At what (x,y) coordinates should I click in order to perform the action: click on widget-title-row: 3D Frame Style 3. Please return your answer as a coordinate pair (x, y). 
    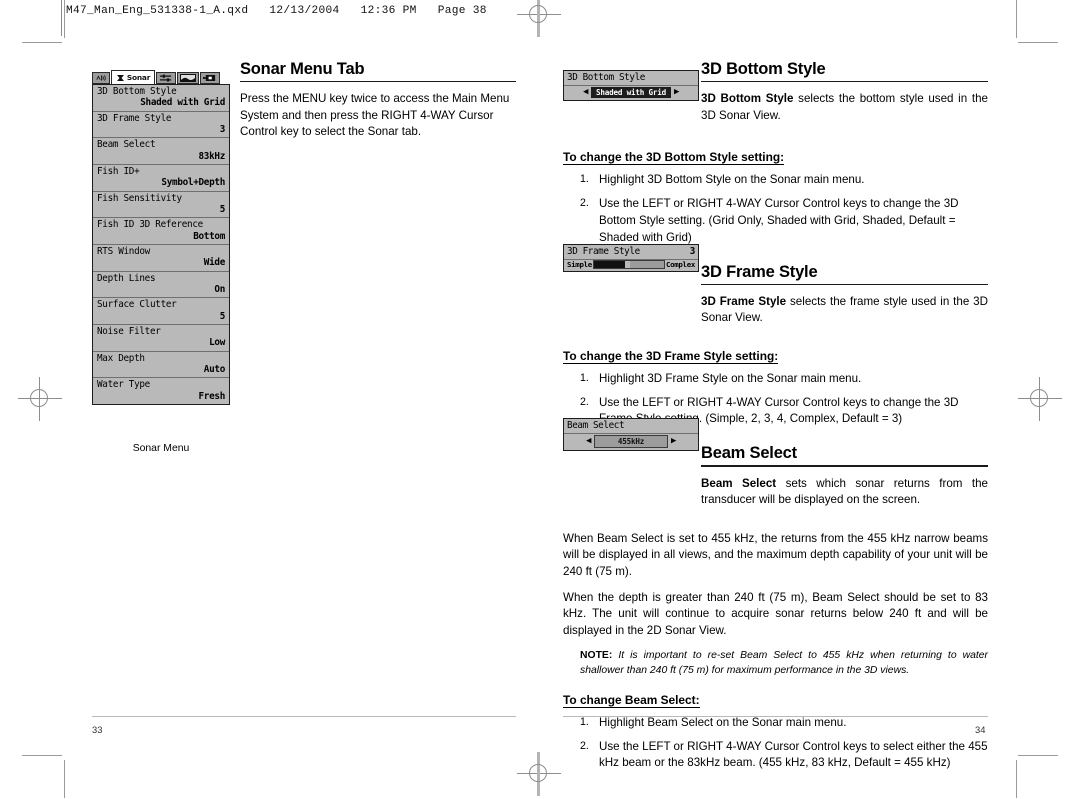
    Looking at the image, I should click on (631, 252).